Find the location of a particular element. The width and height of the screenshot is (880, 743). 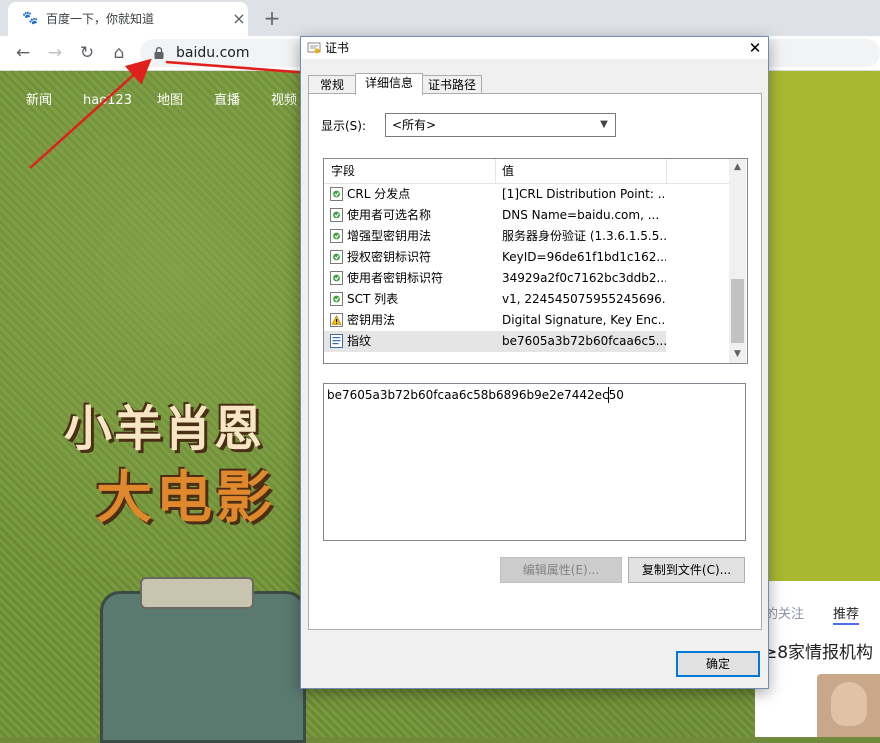

scroll-up-icon: ▲ is located at coordinates (737, 167).